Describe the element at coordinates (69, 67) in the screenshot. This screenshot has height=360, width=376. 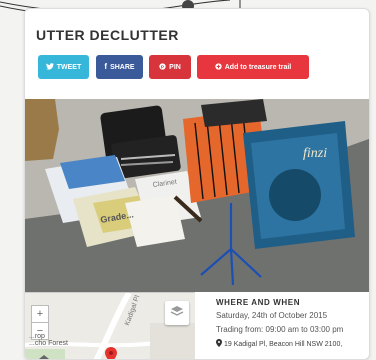
I see `tweet-label: TWEET` at that location.